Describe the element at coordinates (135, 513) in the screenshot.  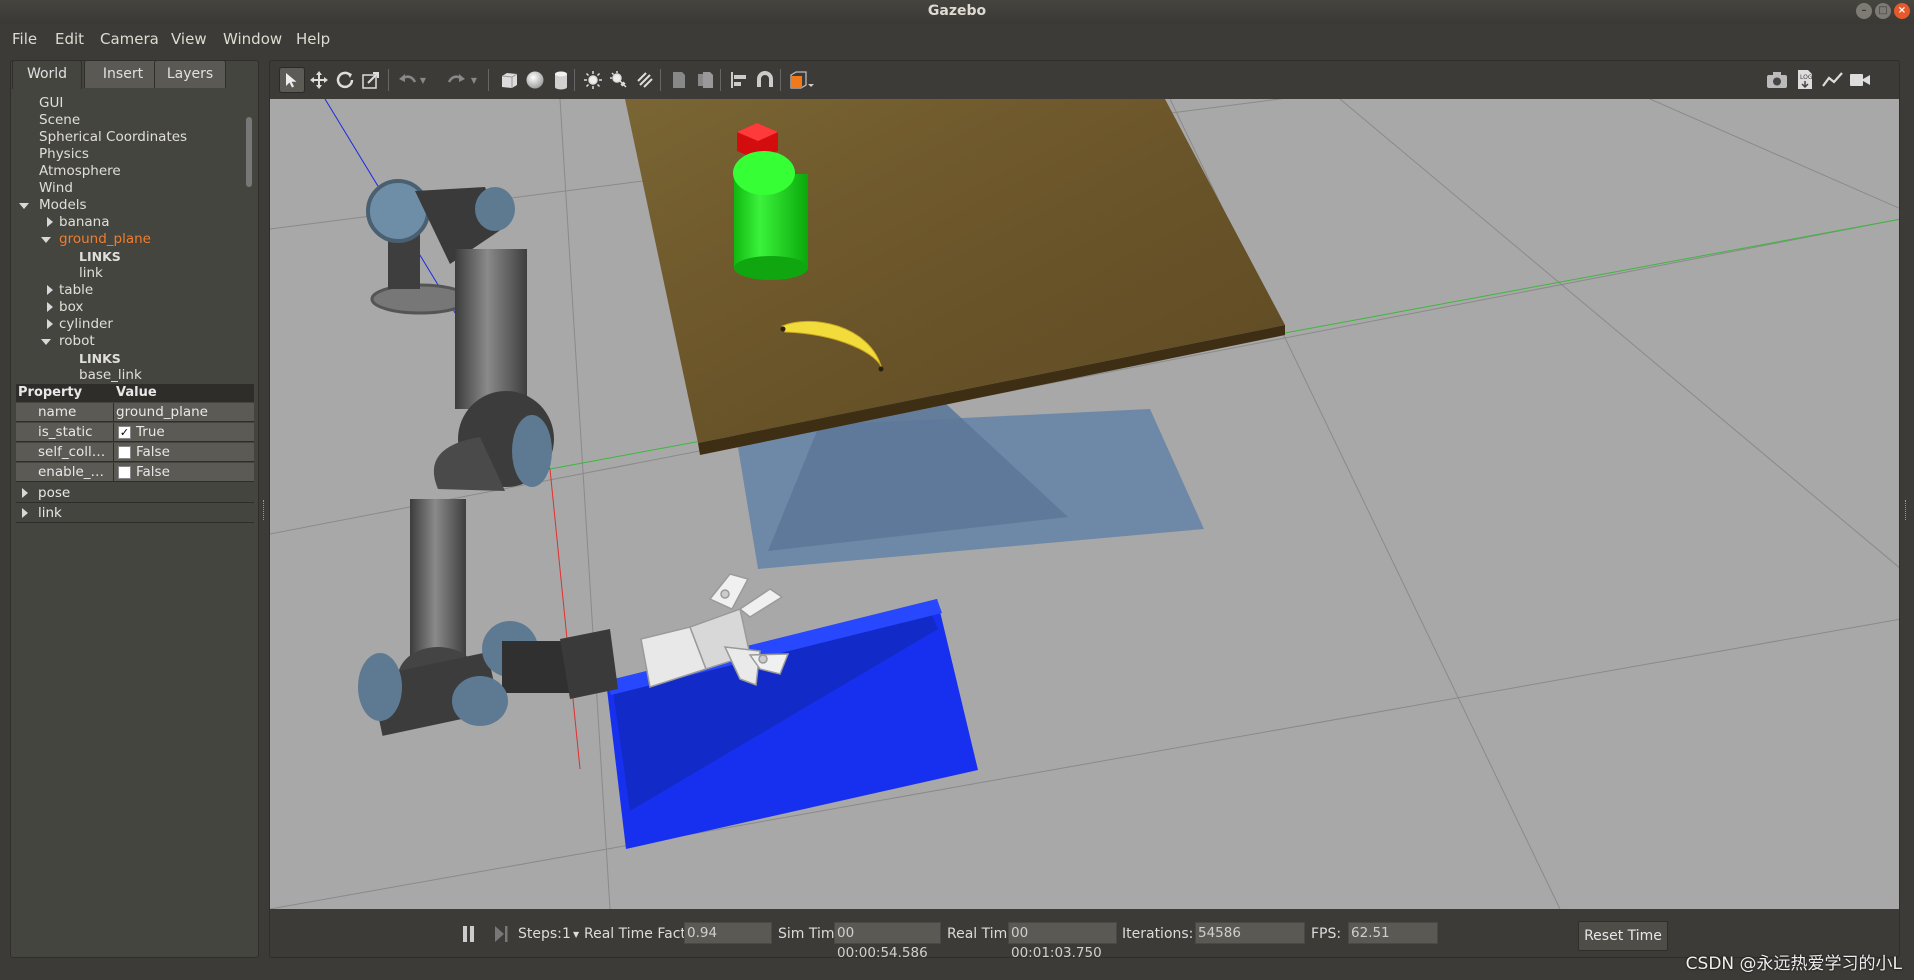
I see `property-group-link: link` at that location.